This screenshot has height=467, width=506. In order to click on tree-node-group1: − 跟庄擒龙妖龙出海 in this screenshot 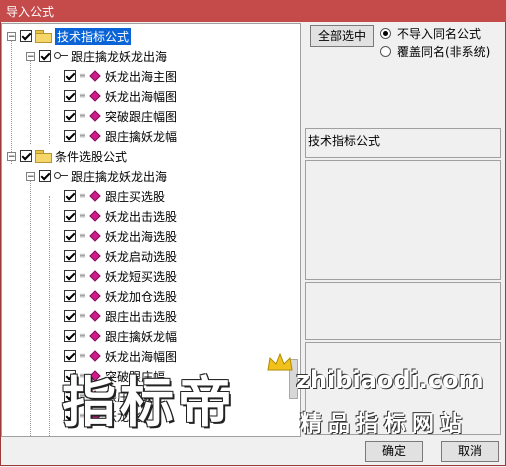, I will do `click(96, 56)`.